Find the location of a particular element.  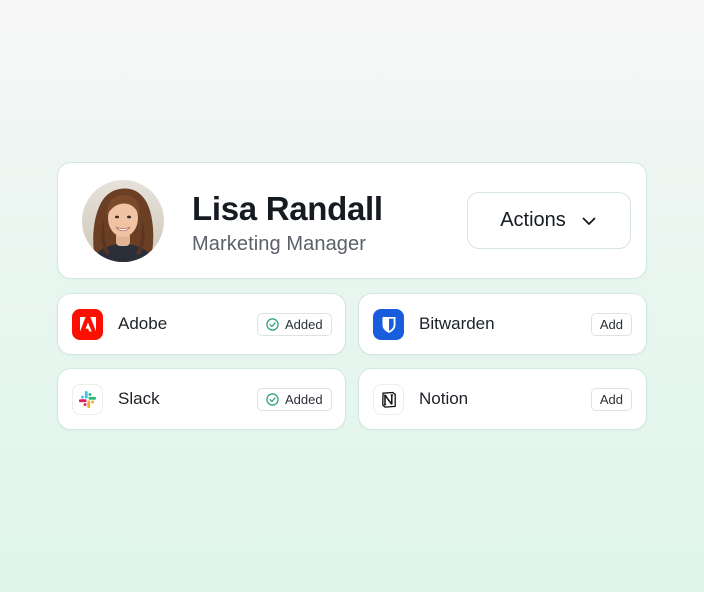

app-card-slack: Slack Added is located at coordinates (201, 399).